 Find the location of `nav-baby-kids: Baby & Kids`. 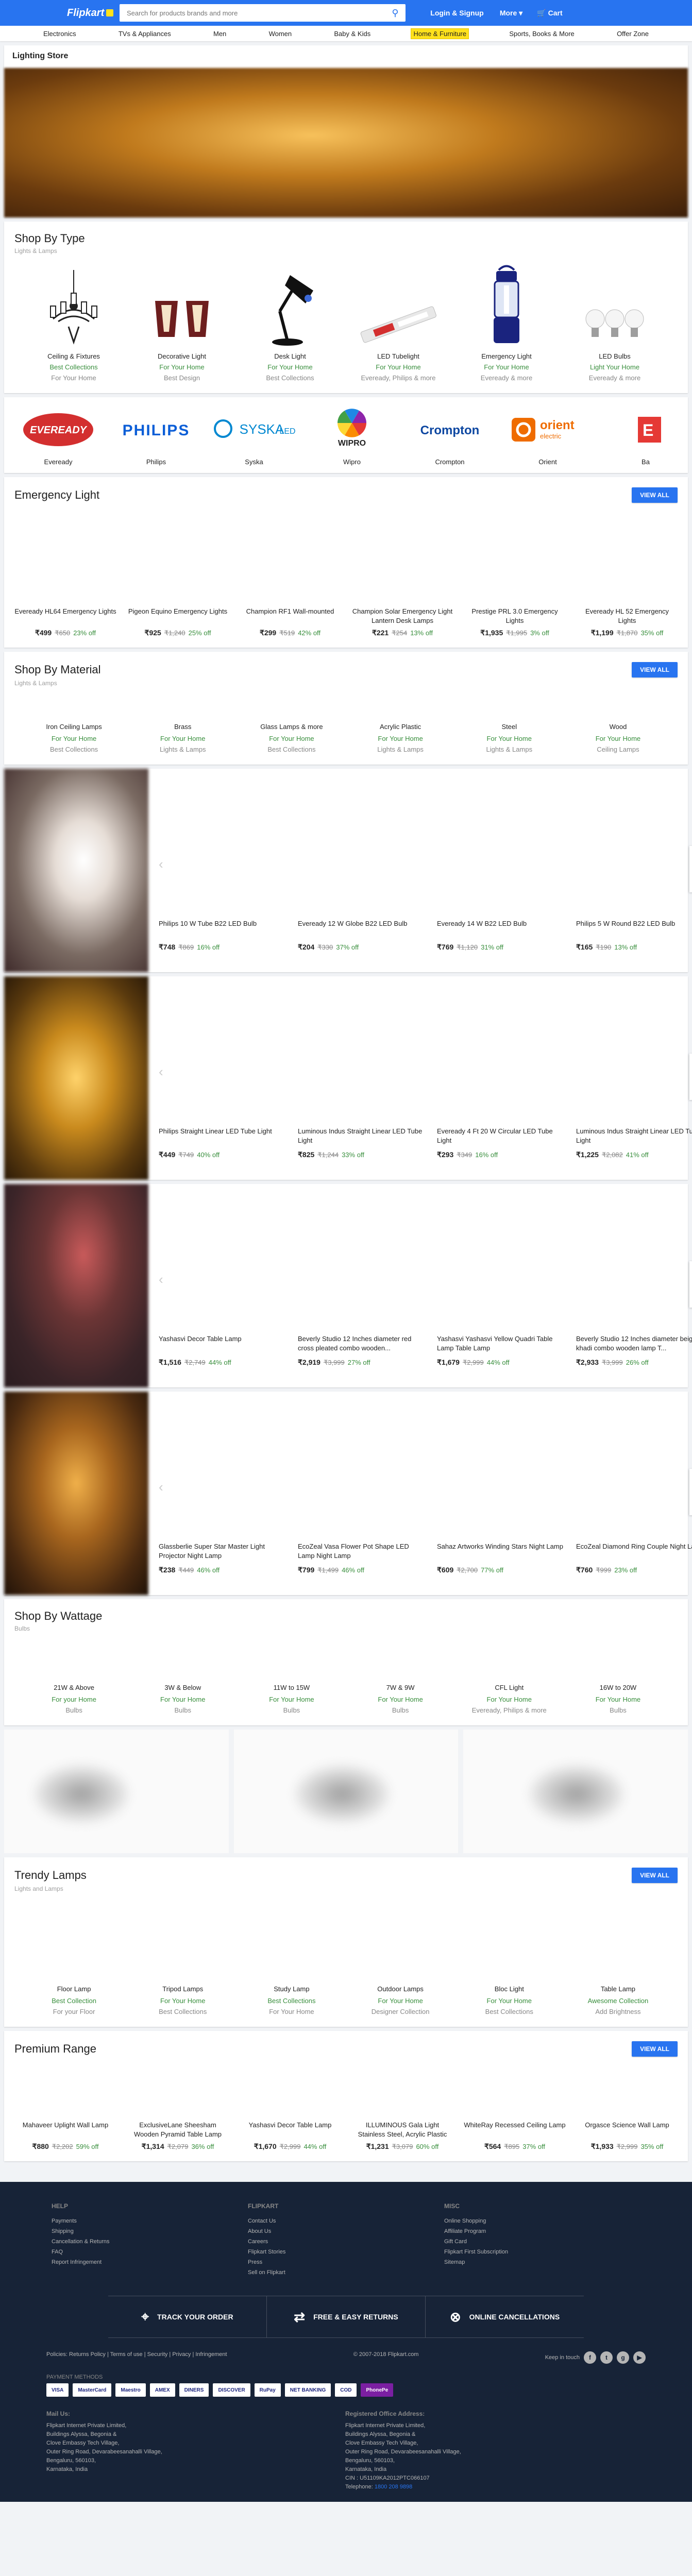

nav-baby-kids: Baby & Kids is located at coordinates (352, 34).